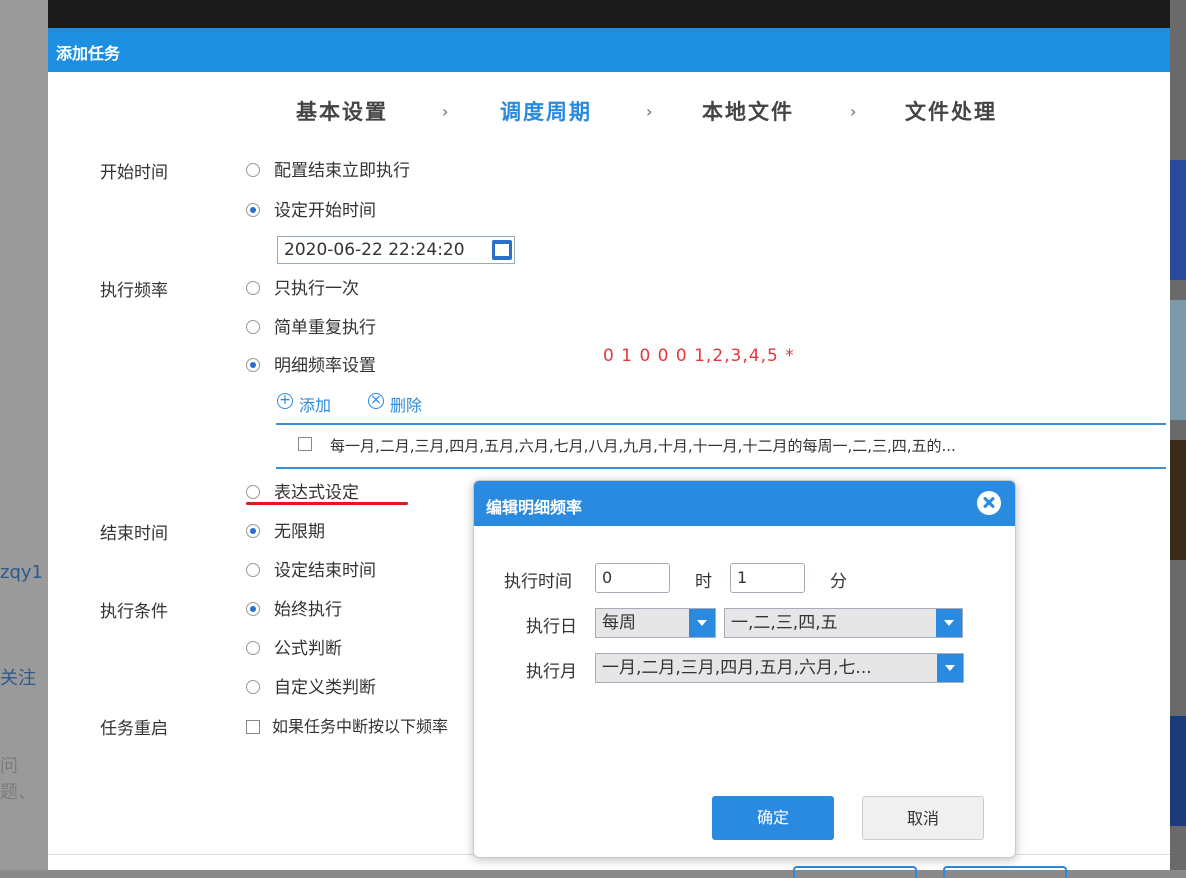 This screenshot has height=878, width=1186. I want to click on radio-label: 表达式设定, so click(316, 493).